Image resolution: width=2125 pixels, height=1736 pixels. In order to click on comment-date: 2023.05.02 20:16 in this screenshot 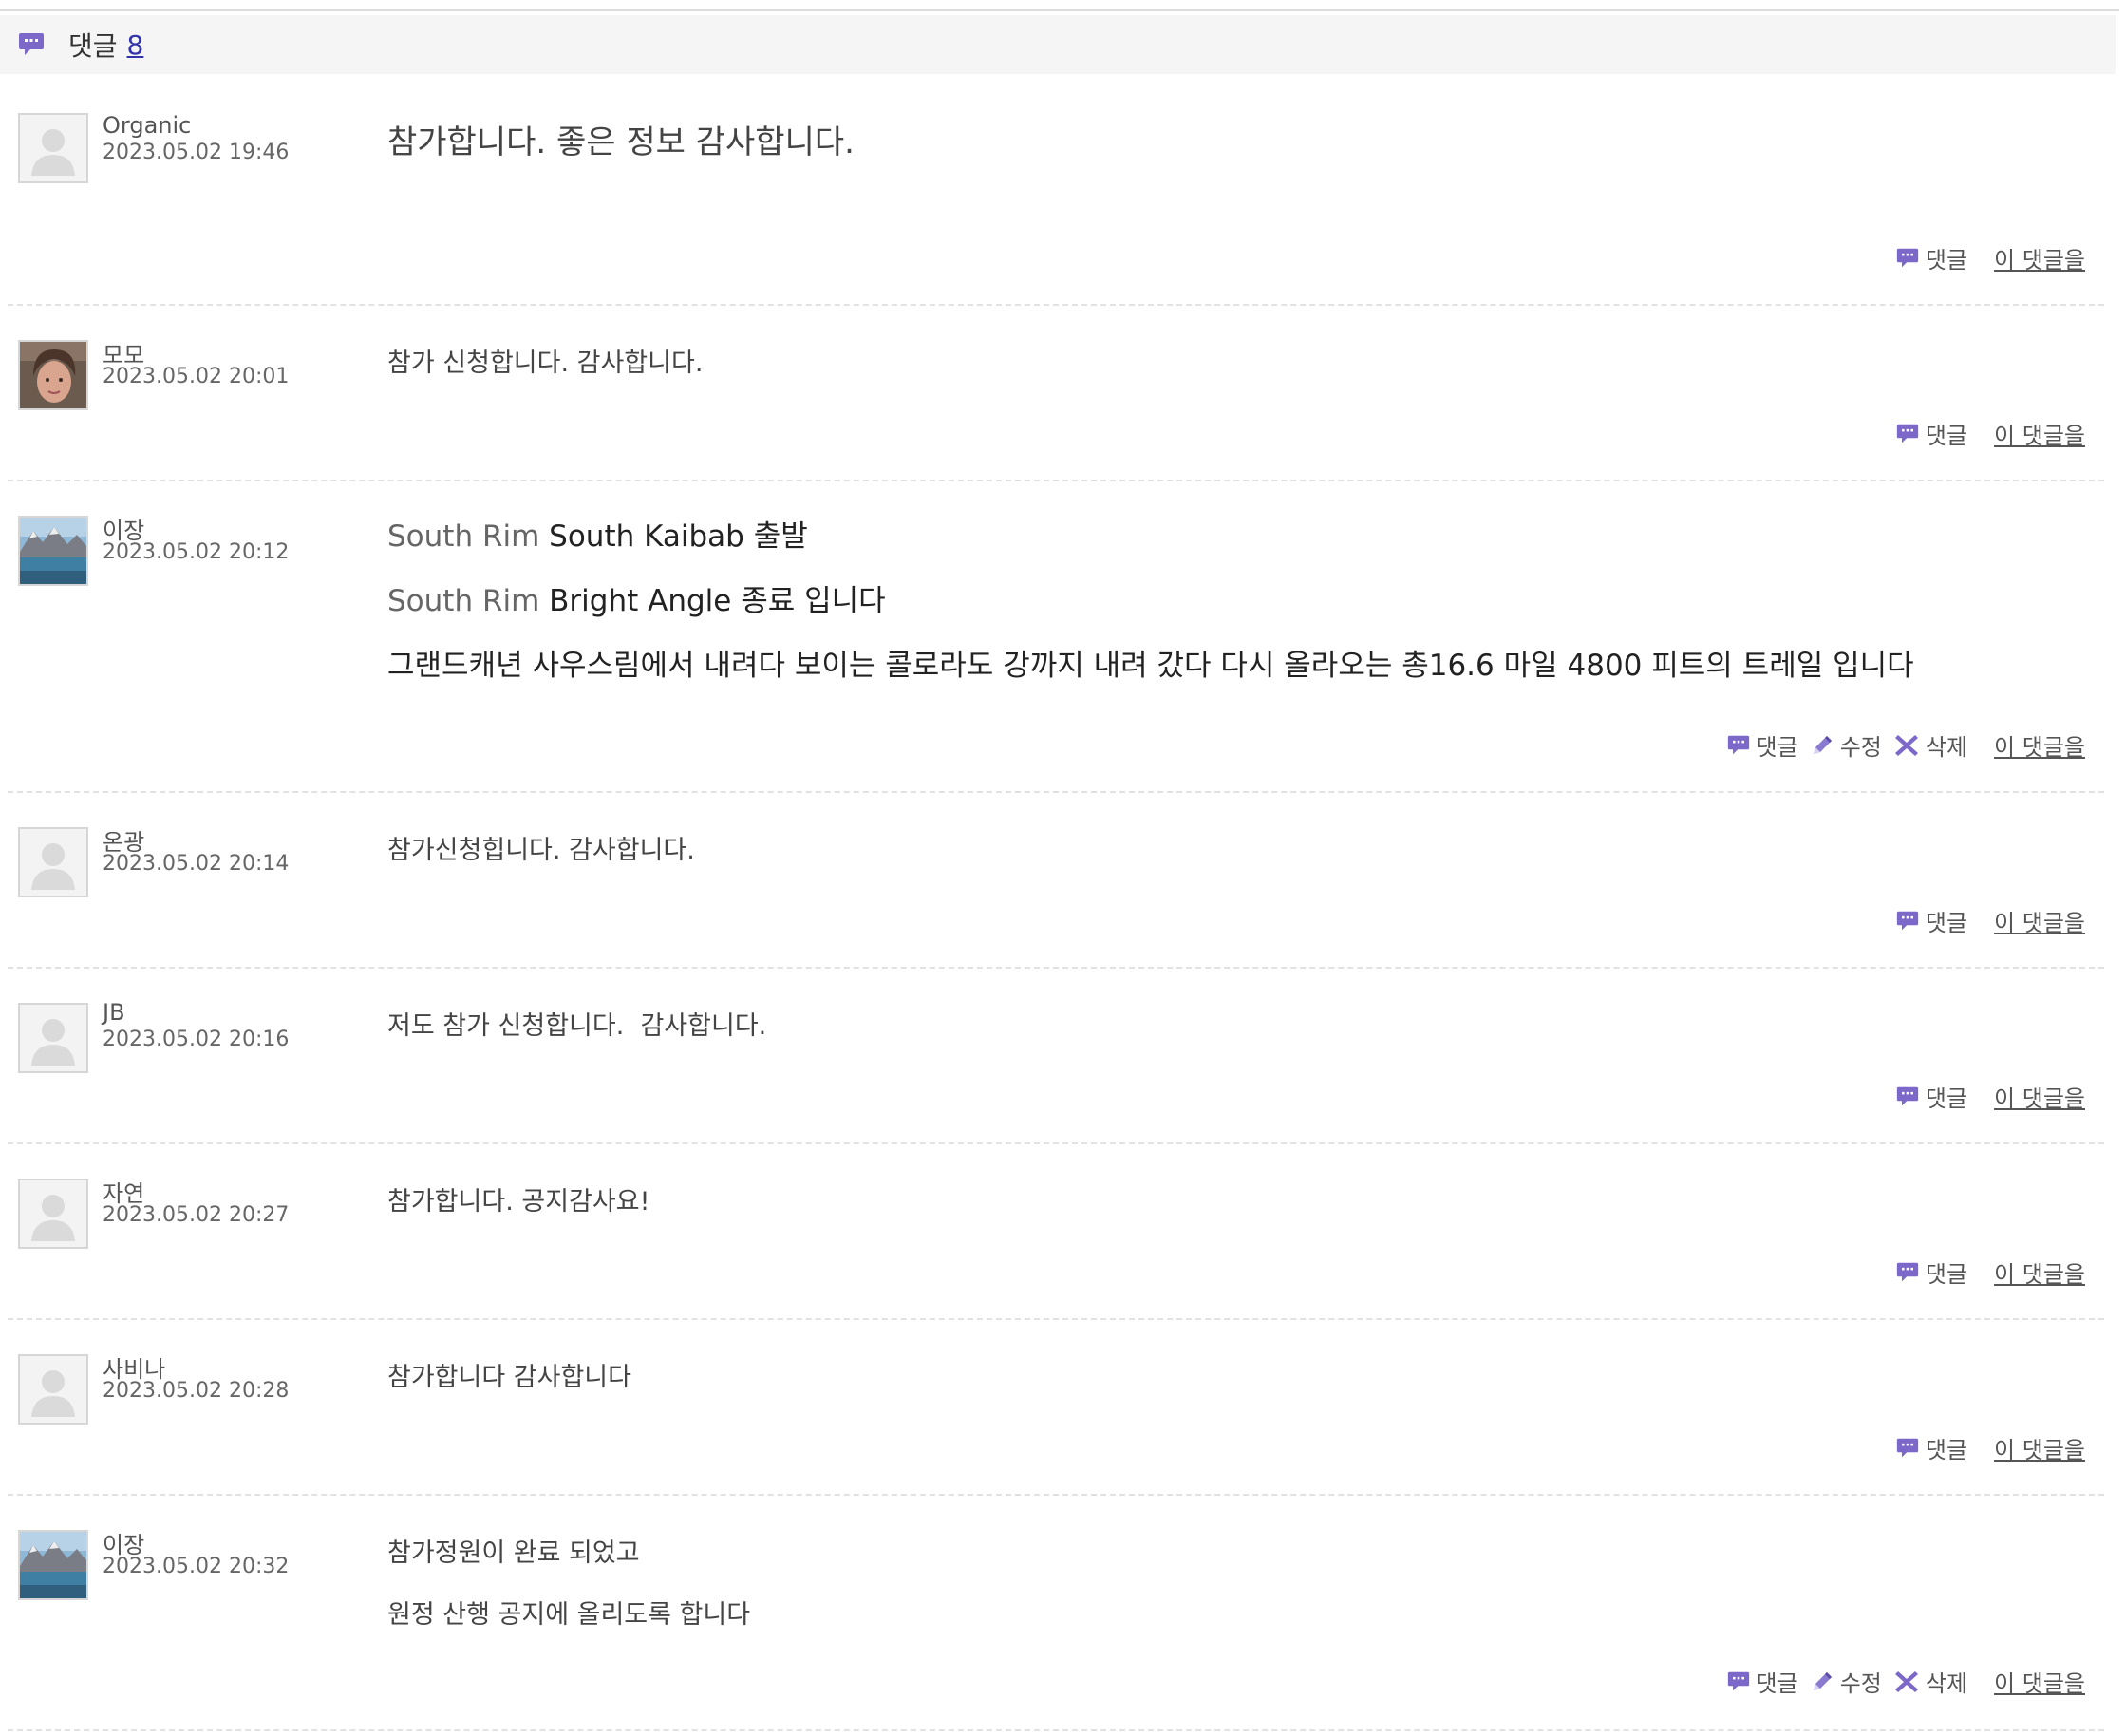, I will do `click(197, 1040)`.